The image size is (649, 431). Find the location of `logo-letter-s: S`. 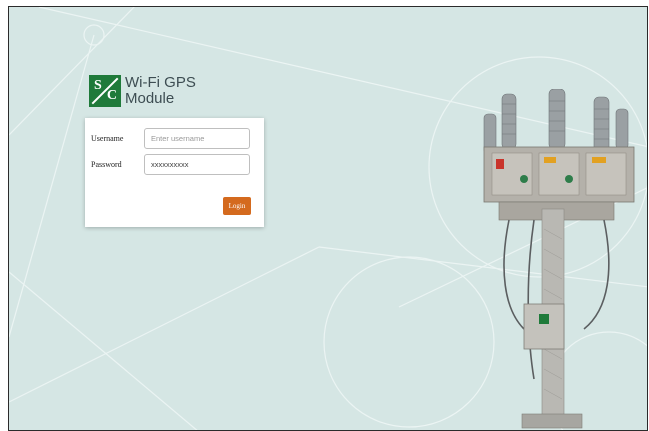

logo-letter-s: S is located at coordinates (98, 85).